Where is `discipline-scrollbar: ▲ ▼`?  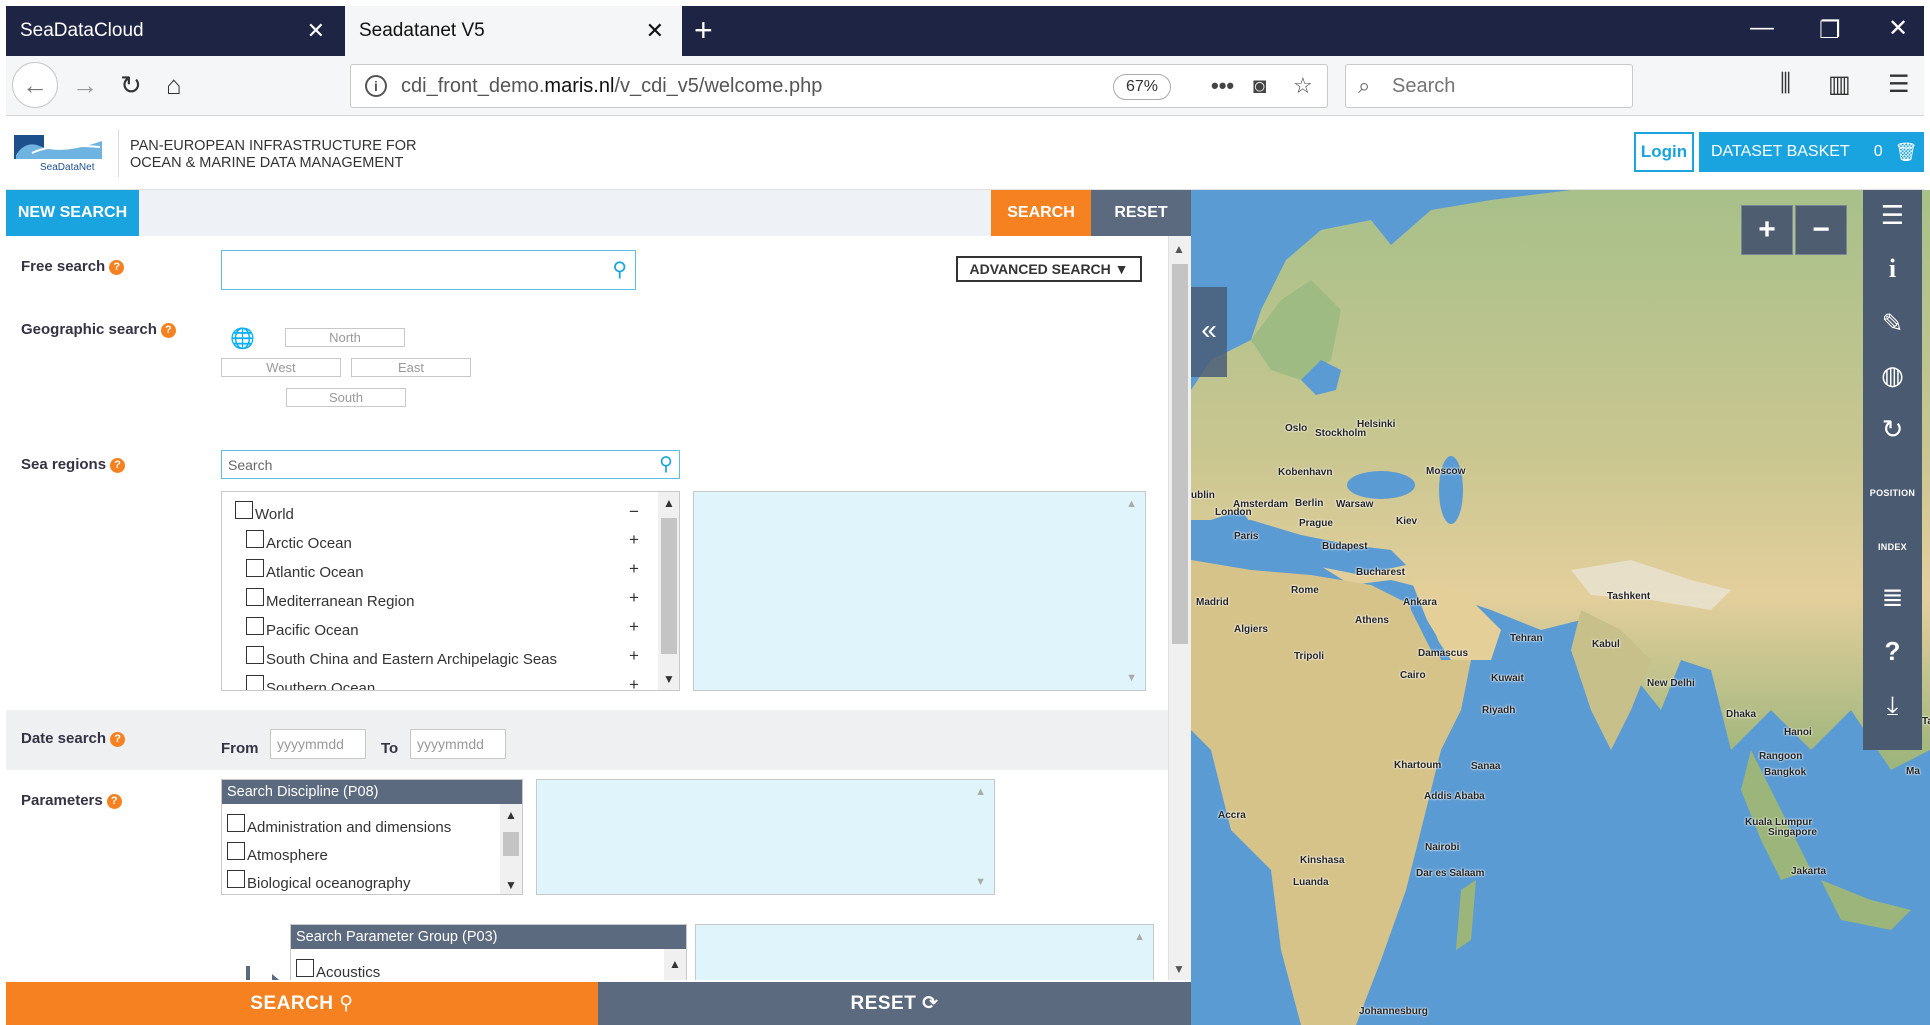 discipline-scrollbar: ▲ ▼ is located at coordinates (511, 849).